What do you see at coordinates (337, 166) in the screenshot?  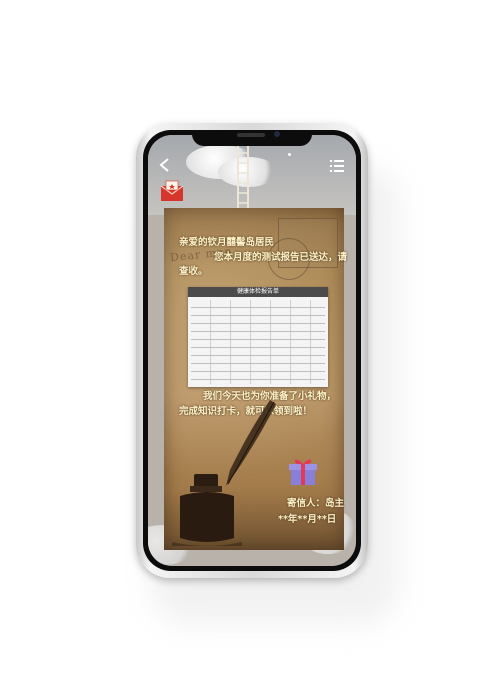 I see `list-icon` at bounding box center [337, 166].